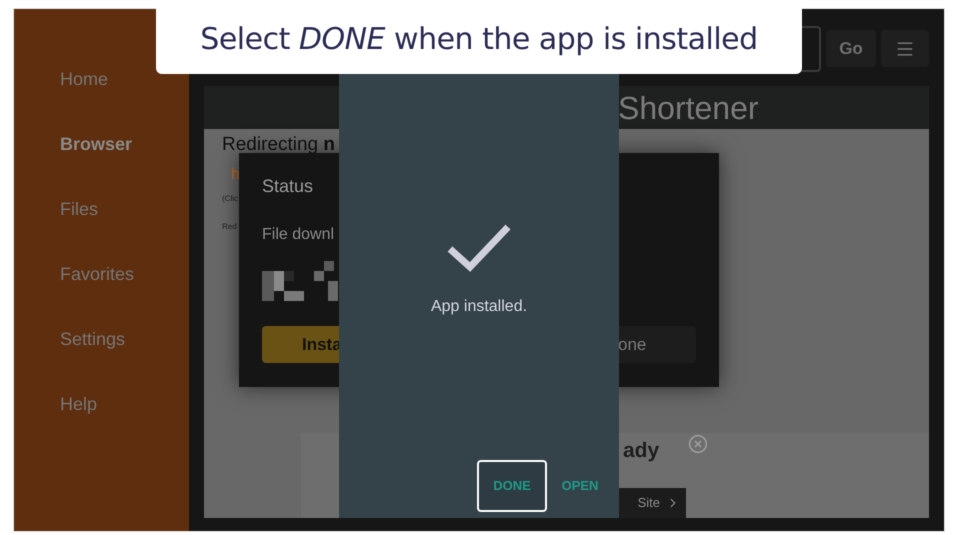 This screenshot has width=959, height=535. Describe the element at coordinates (512, 486) in the screenshot. I see `dialog-button: DONE` at that location.